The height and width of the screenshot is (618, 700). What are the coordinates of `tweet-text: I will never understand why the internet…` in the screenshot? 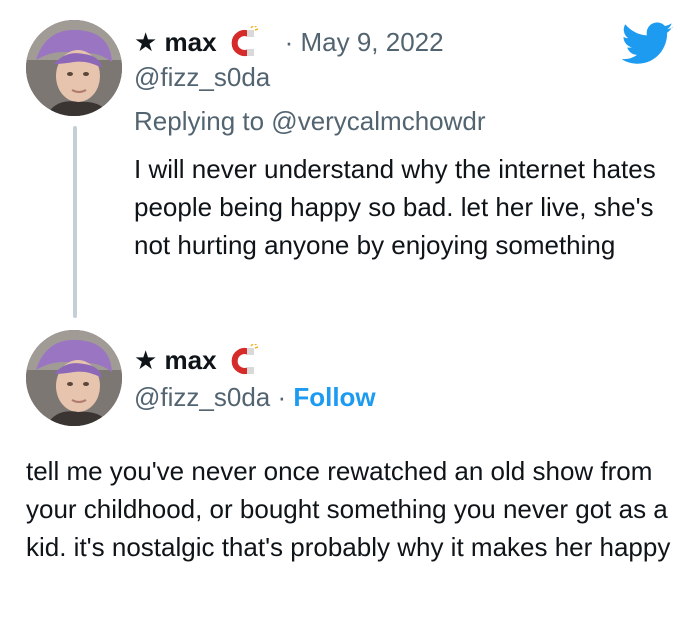 It's located at (395, 207).